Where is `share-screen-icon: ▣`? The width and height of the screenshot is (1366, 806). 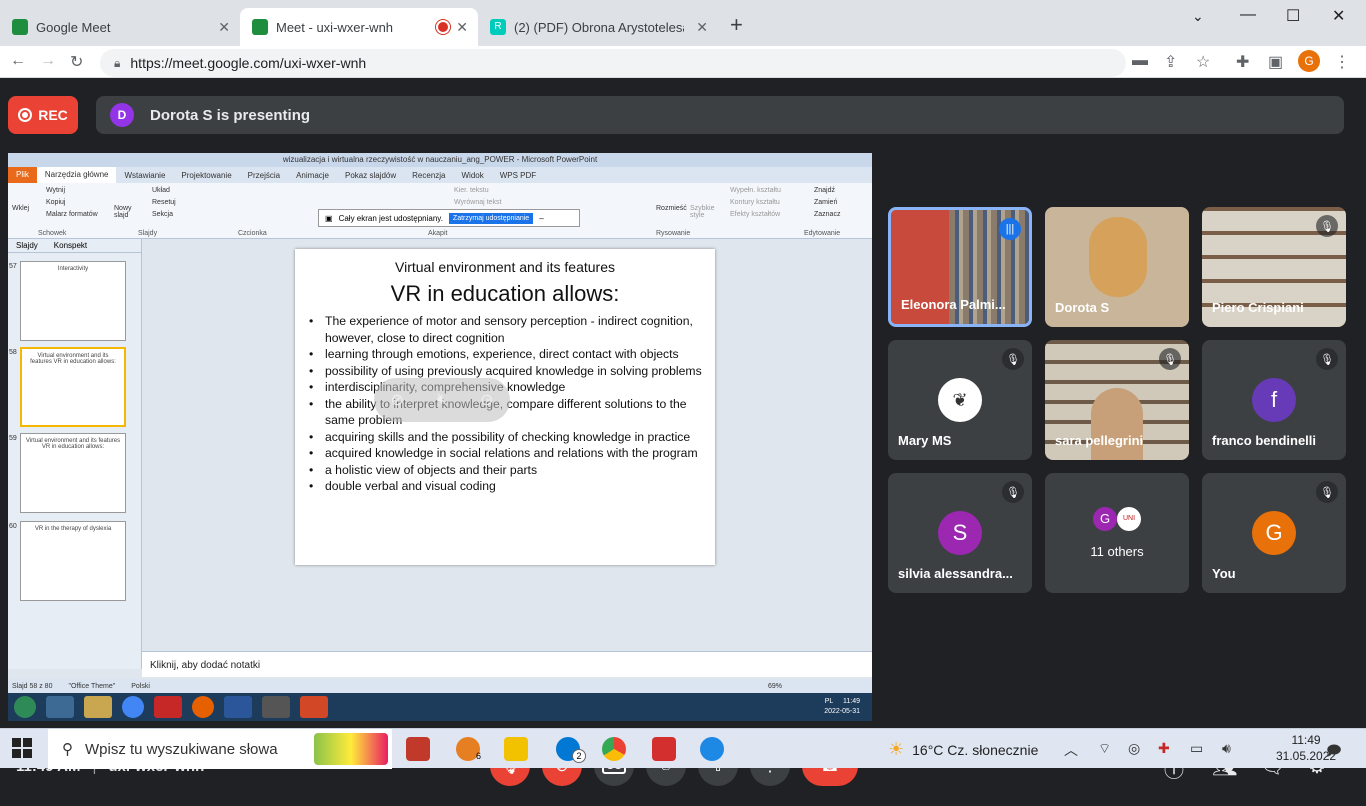
share-screen-icon: ▣ is located at coordinates (329, 218).